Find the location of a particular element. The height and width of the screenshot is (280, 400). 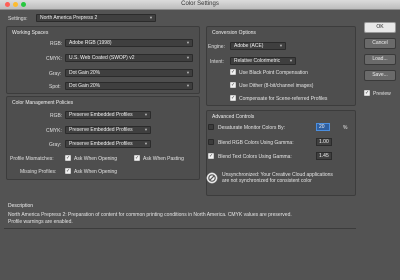

description-line2: Profile warnings are enabled. is located at coordinates (40, 222).